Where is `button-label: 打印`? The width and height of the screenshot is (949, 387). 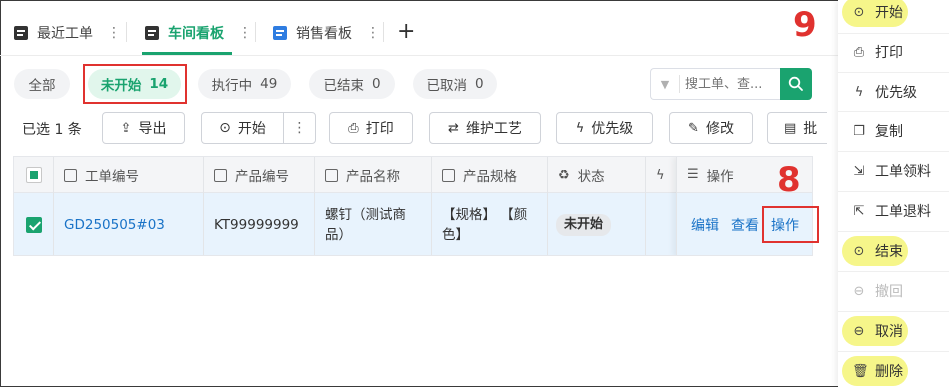 button-label: 打印 is located at coordinates (379, 129).